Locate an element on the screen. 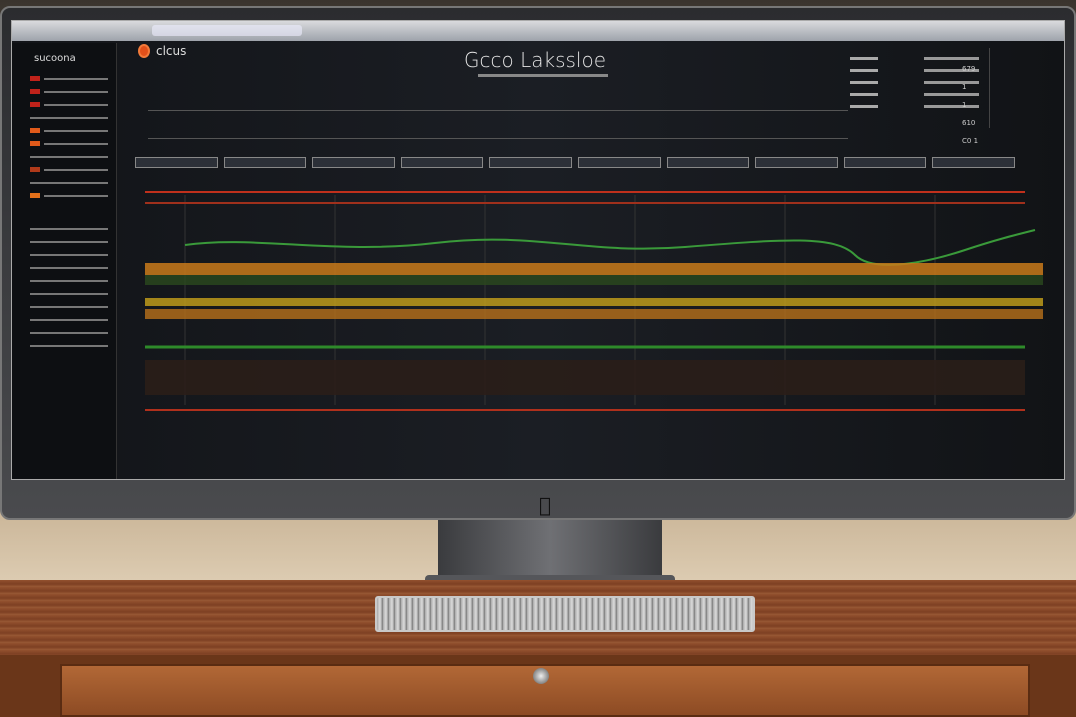 This screenshot has width=1076, height=717. page-title: Gcco Lakssloe is located at coordinates (535, 60).